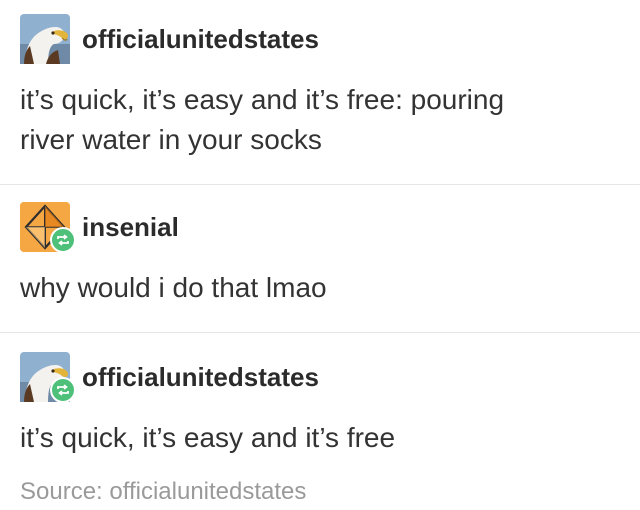  I want to click on post-2-username: insenial, so click(130, 227).